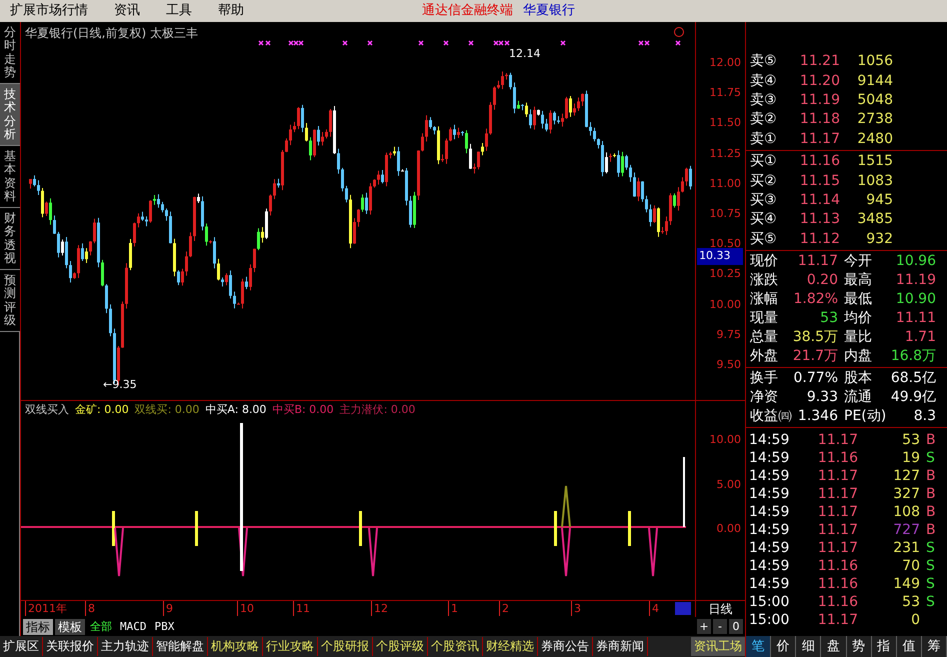 This screenshot has height=657, width=947. Describe the element at coordinates (510, 646) in the screenshot. I see `bottom-tab: 财经精选` at that location.